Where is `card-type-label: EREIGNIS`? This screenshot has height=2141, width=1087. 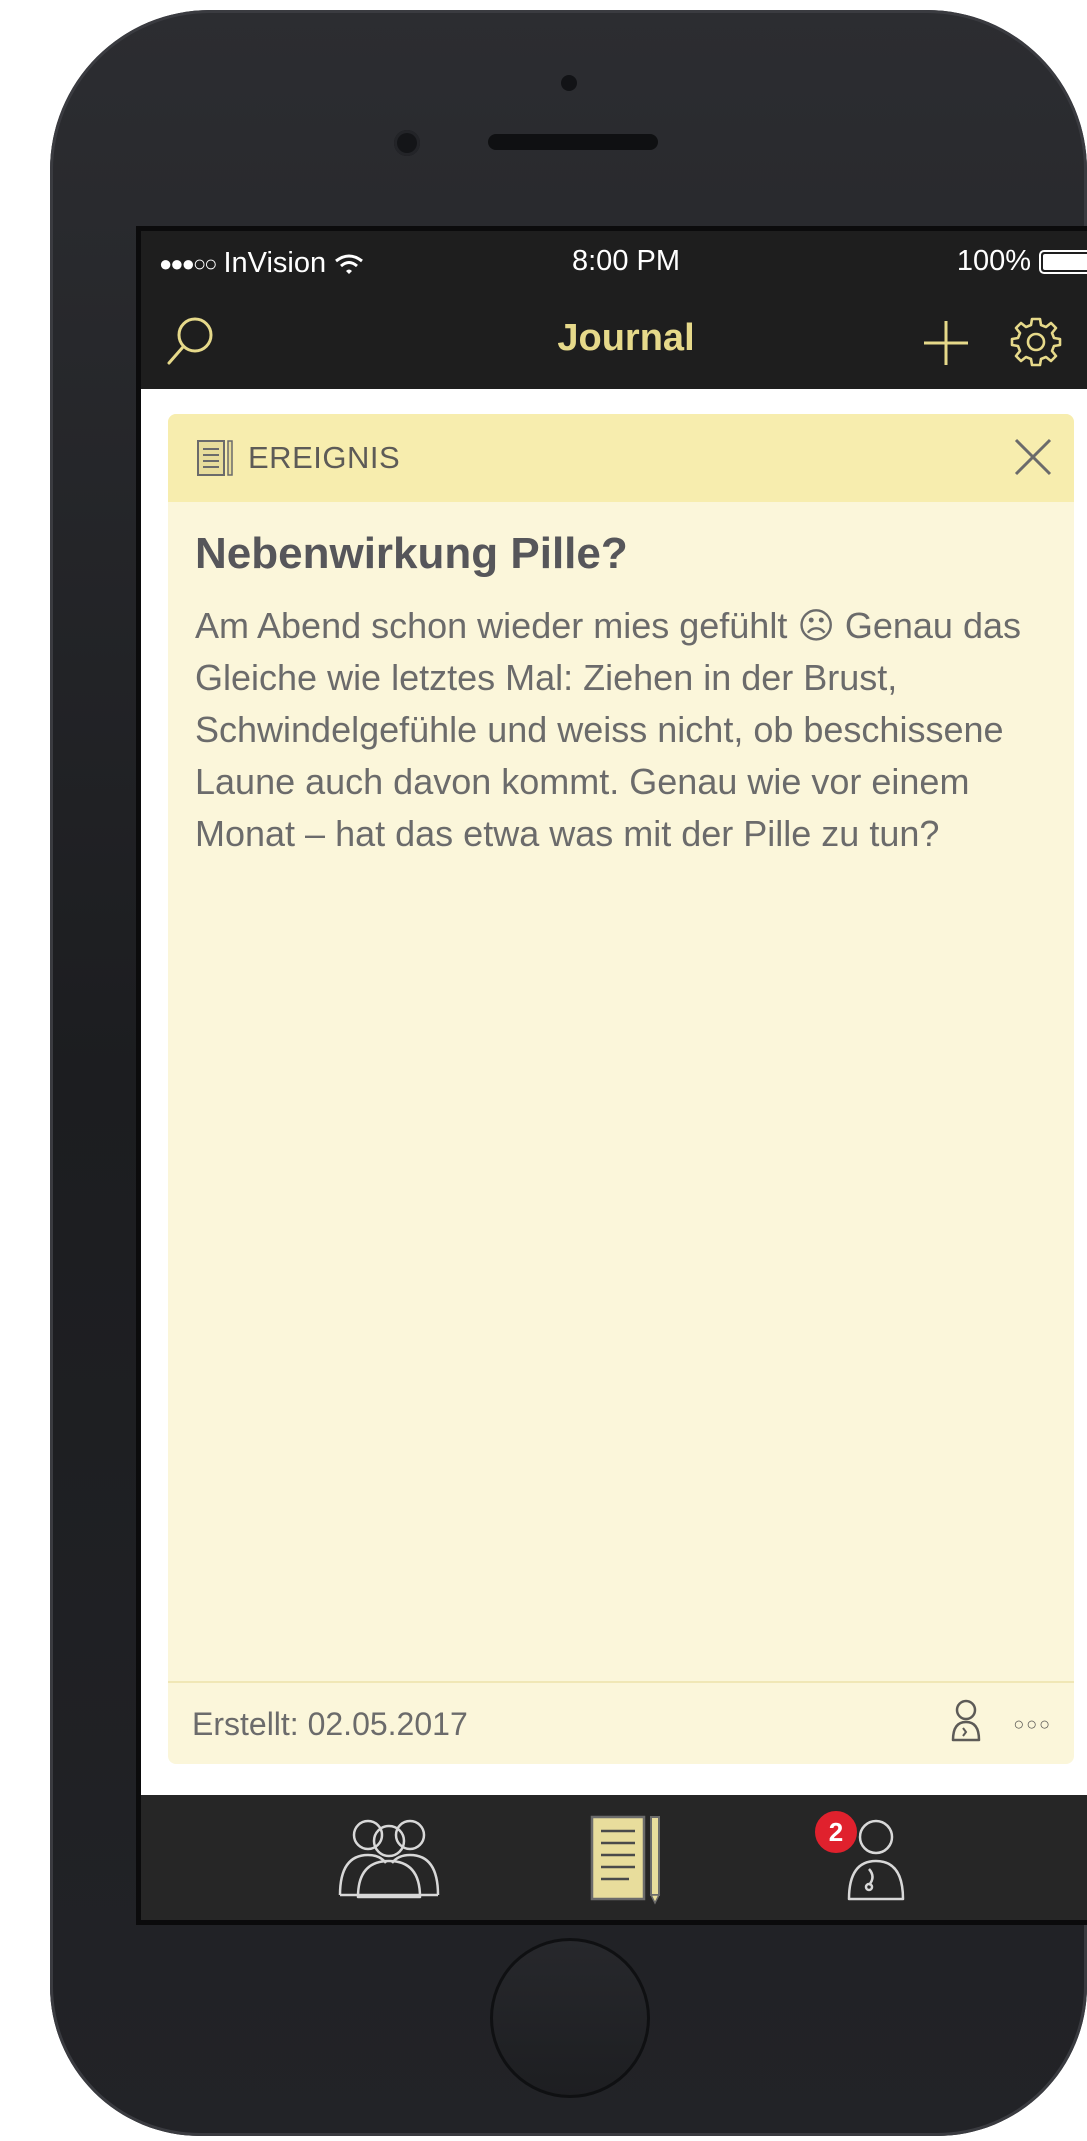
card-type-label: EREIGNIS is located at coordinates (324, 457).